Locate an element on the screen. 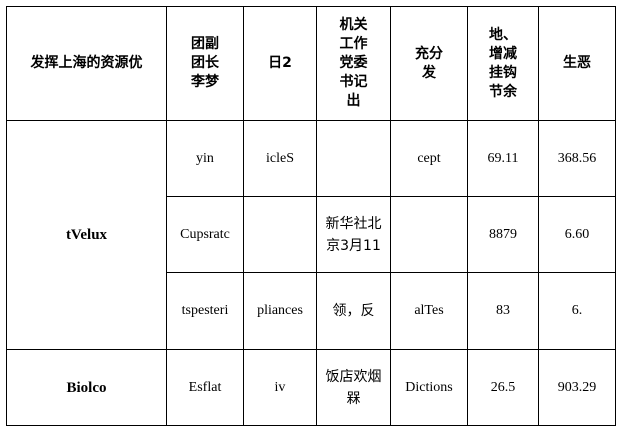  table-cell: 领，反 is located at coordinates (353, 311).